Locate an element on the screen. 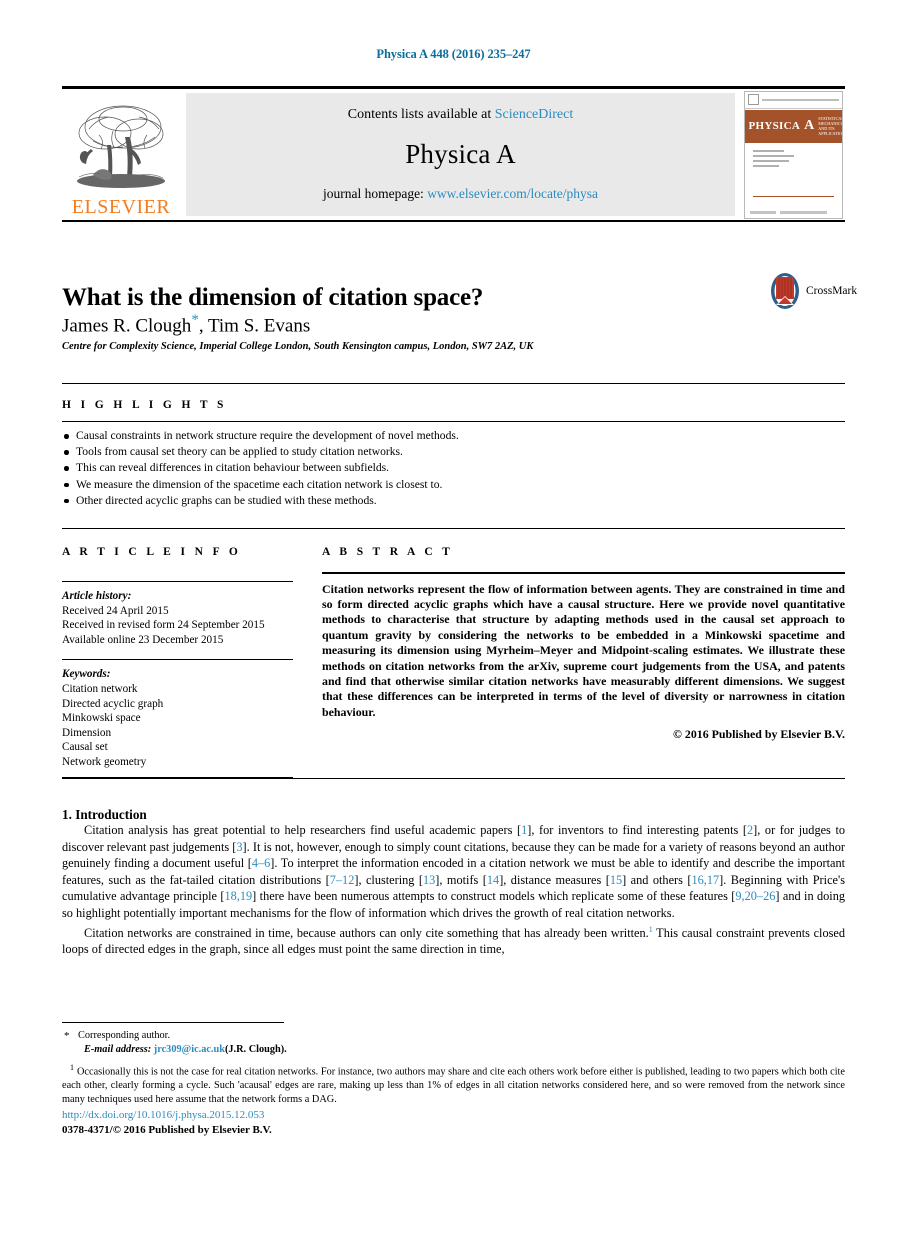 This screenshot has height=1238, width=907. footnote-corresponding: * Corresponding author. is located at coordinates (453, 1036).